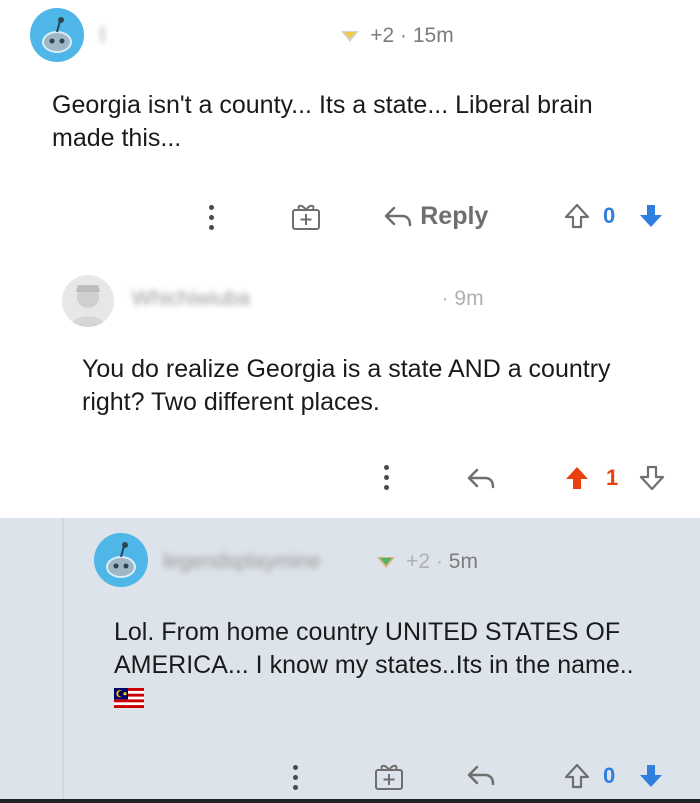 The width and height of the screenshot is (700, 803). Describe the element at coordinates (102, 36) in the screenshot. I see `username: l` at that location.